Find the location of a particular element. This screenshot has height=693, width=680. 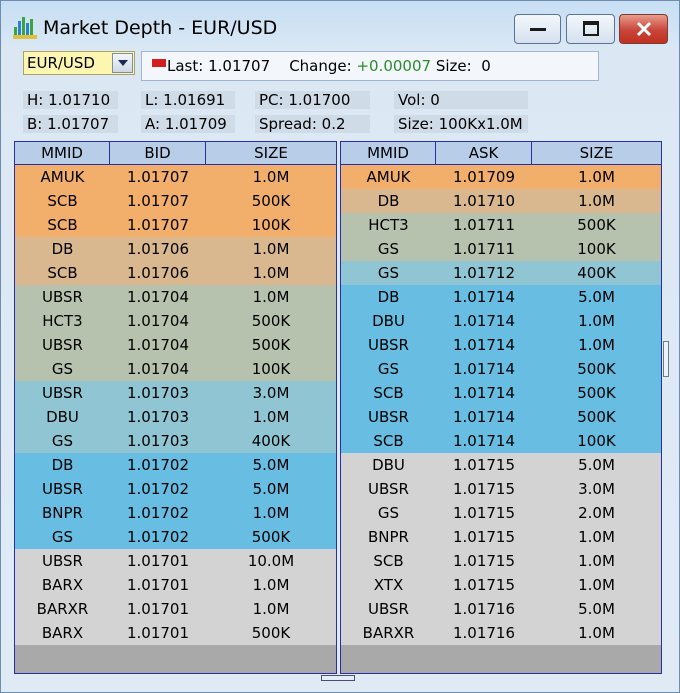

bid-row: UBSR 1.01704 1.0M is located at coordinates (175, 297).